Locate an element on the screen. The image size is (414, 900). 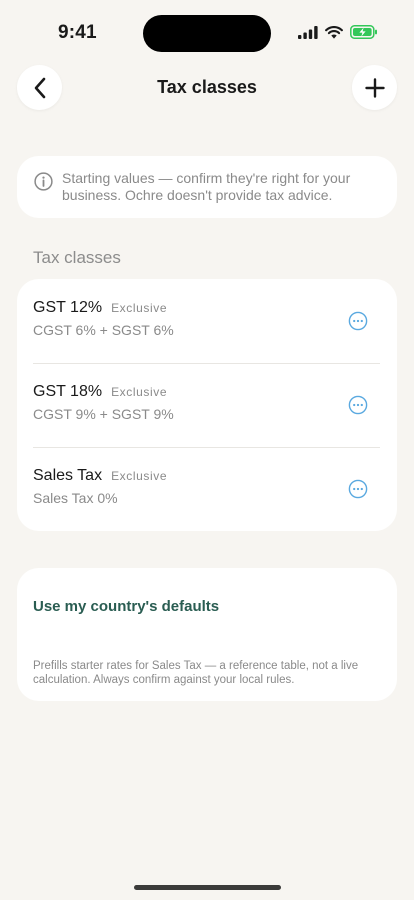
dynamic-island is located at coordinates (207, 33).